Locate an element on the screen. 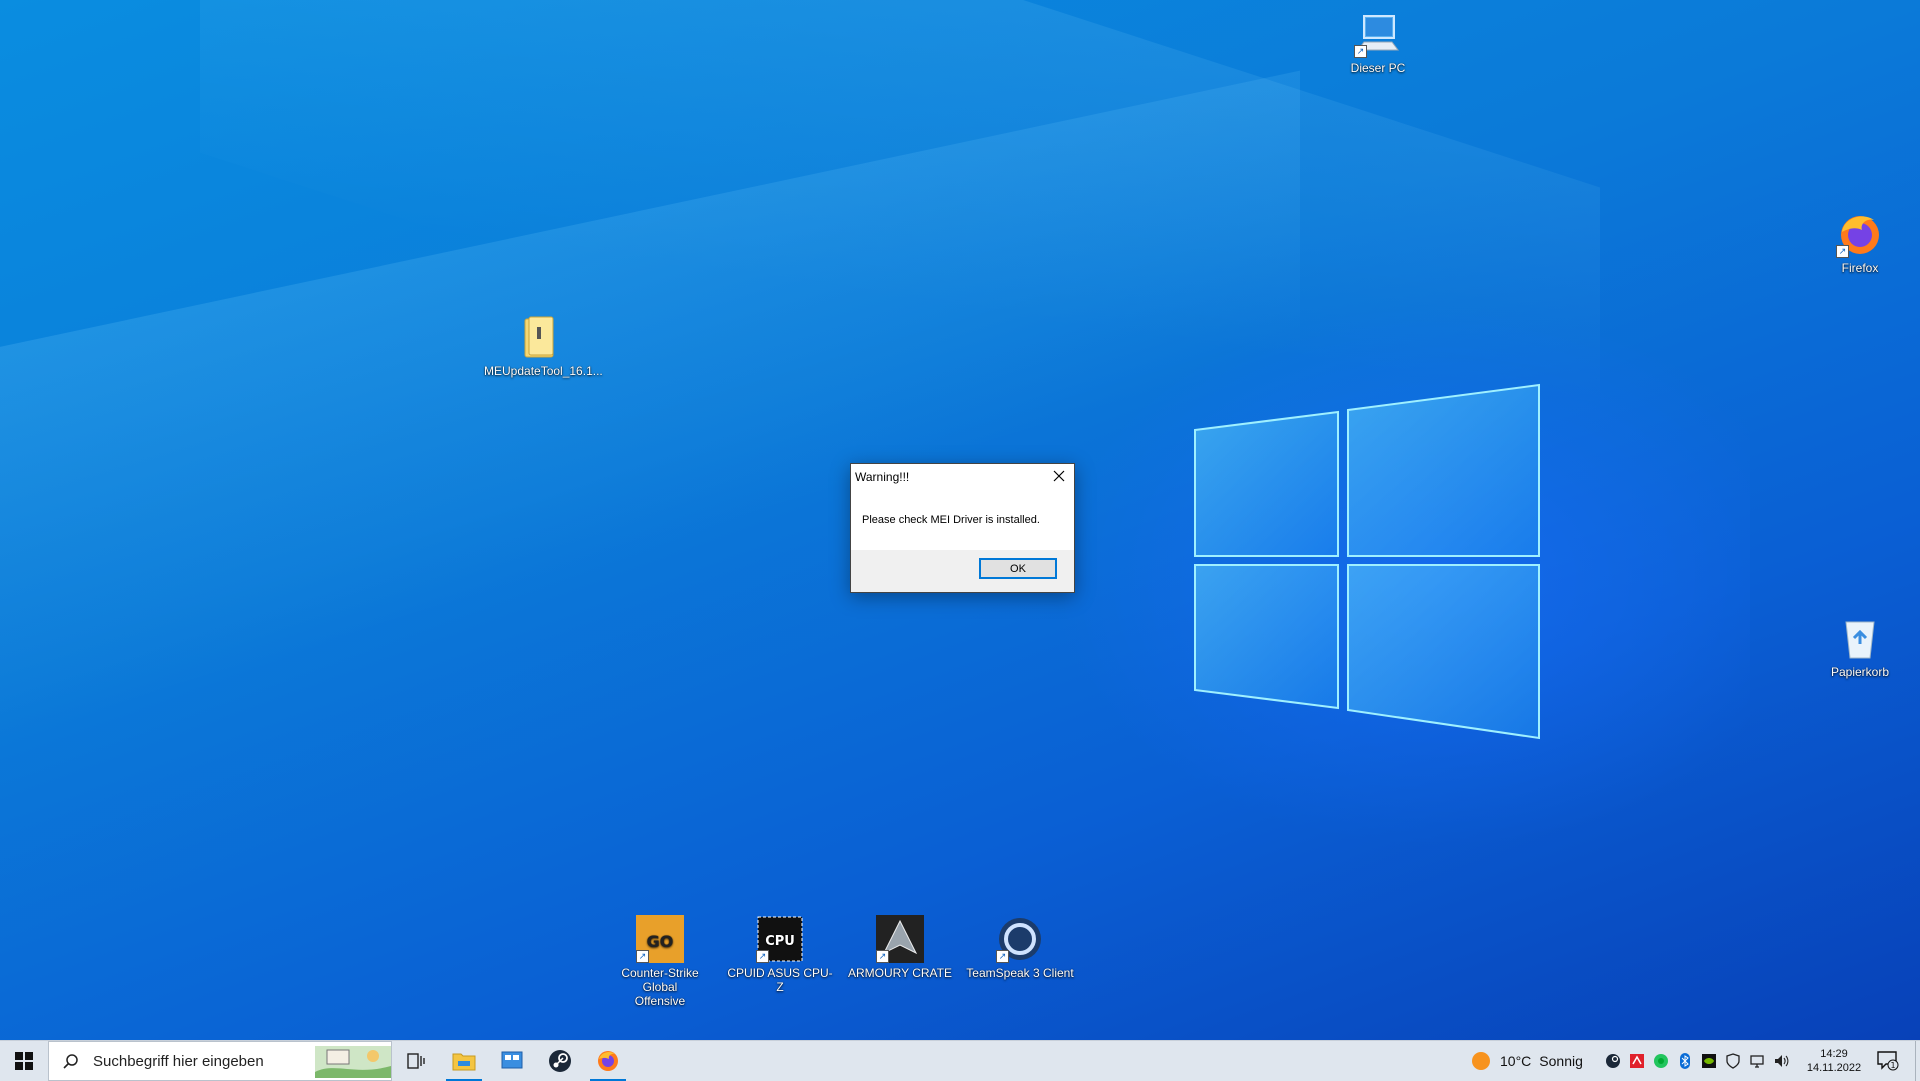 The height and width of the screenshot is (1081, 1920). desktop-icon-label: TeamSpeak 3 Client is located at coordinates (1020, 973).